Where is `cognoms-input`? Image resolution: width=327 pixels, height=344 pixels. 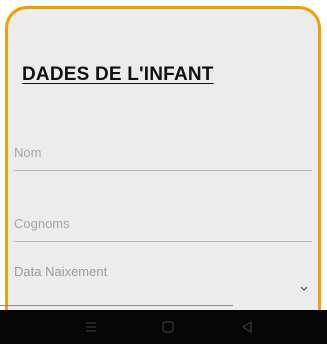
cognoms-input is located at coordinates (163, 223).